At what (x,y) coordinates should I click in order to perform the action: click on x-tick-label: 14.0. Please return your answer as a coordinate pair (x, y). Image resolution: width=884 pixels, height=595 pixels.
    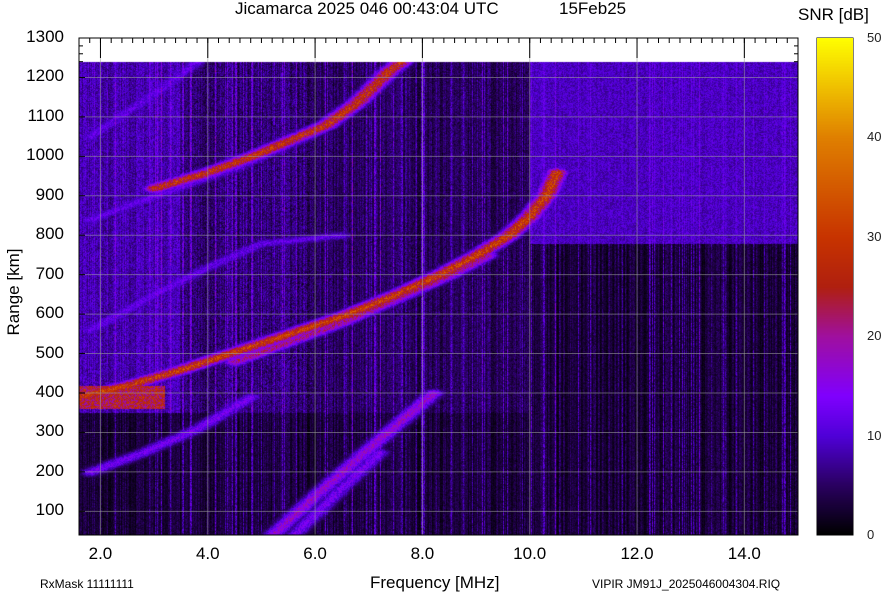
    Looking at the image, I should click on (744, 553).